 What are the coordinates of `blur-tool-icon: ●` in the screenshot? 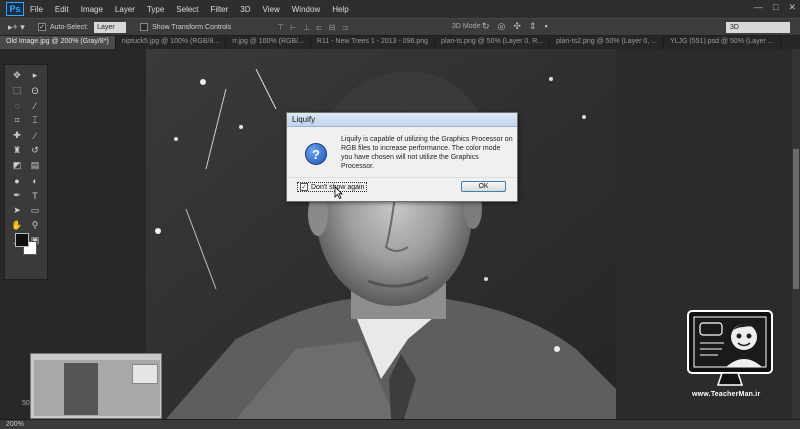 It's located at (17, 180).